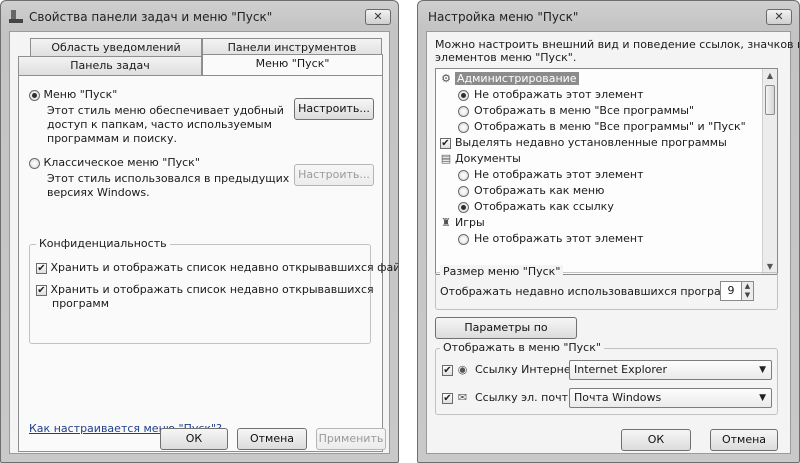 This screenshot has width=800, height=463. I want to click on apply-button: Применить, so click(351, 439).